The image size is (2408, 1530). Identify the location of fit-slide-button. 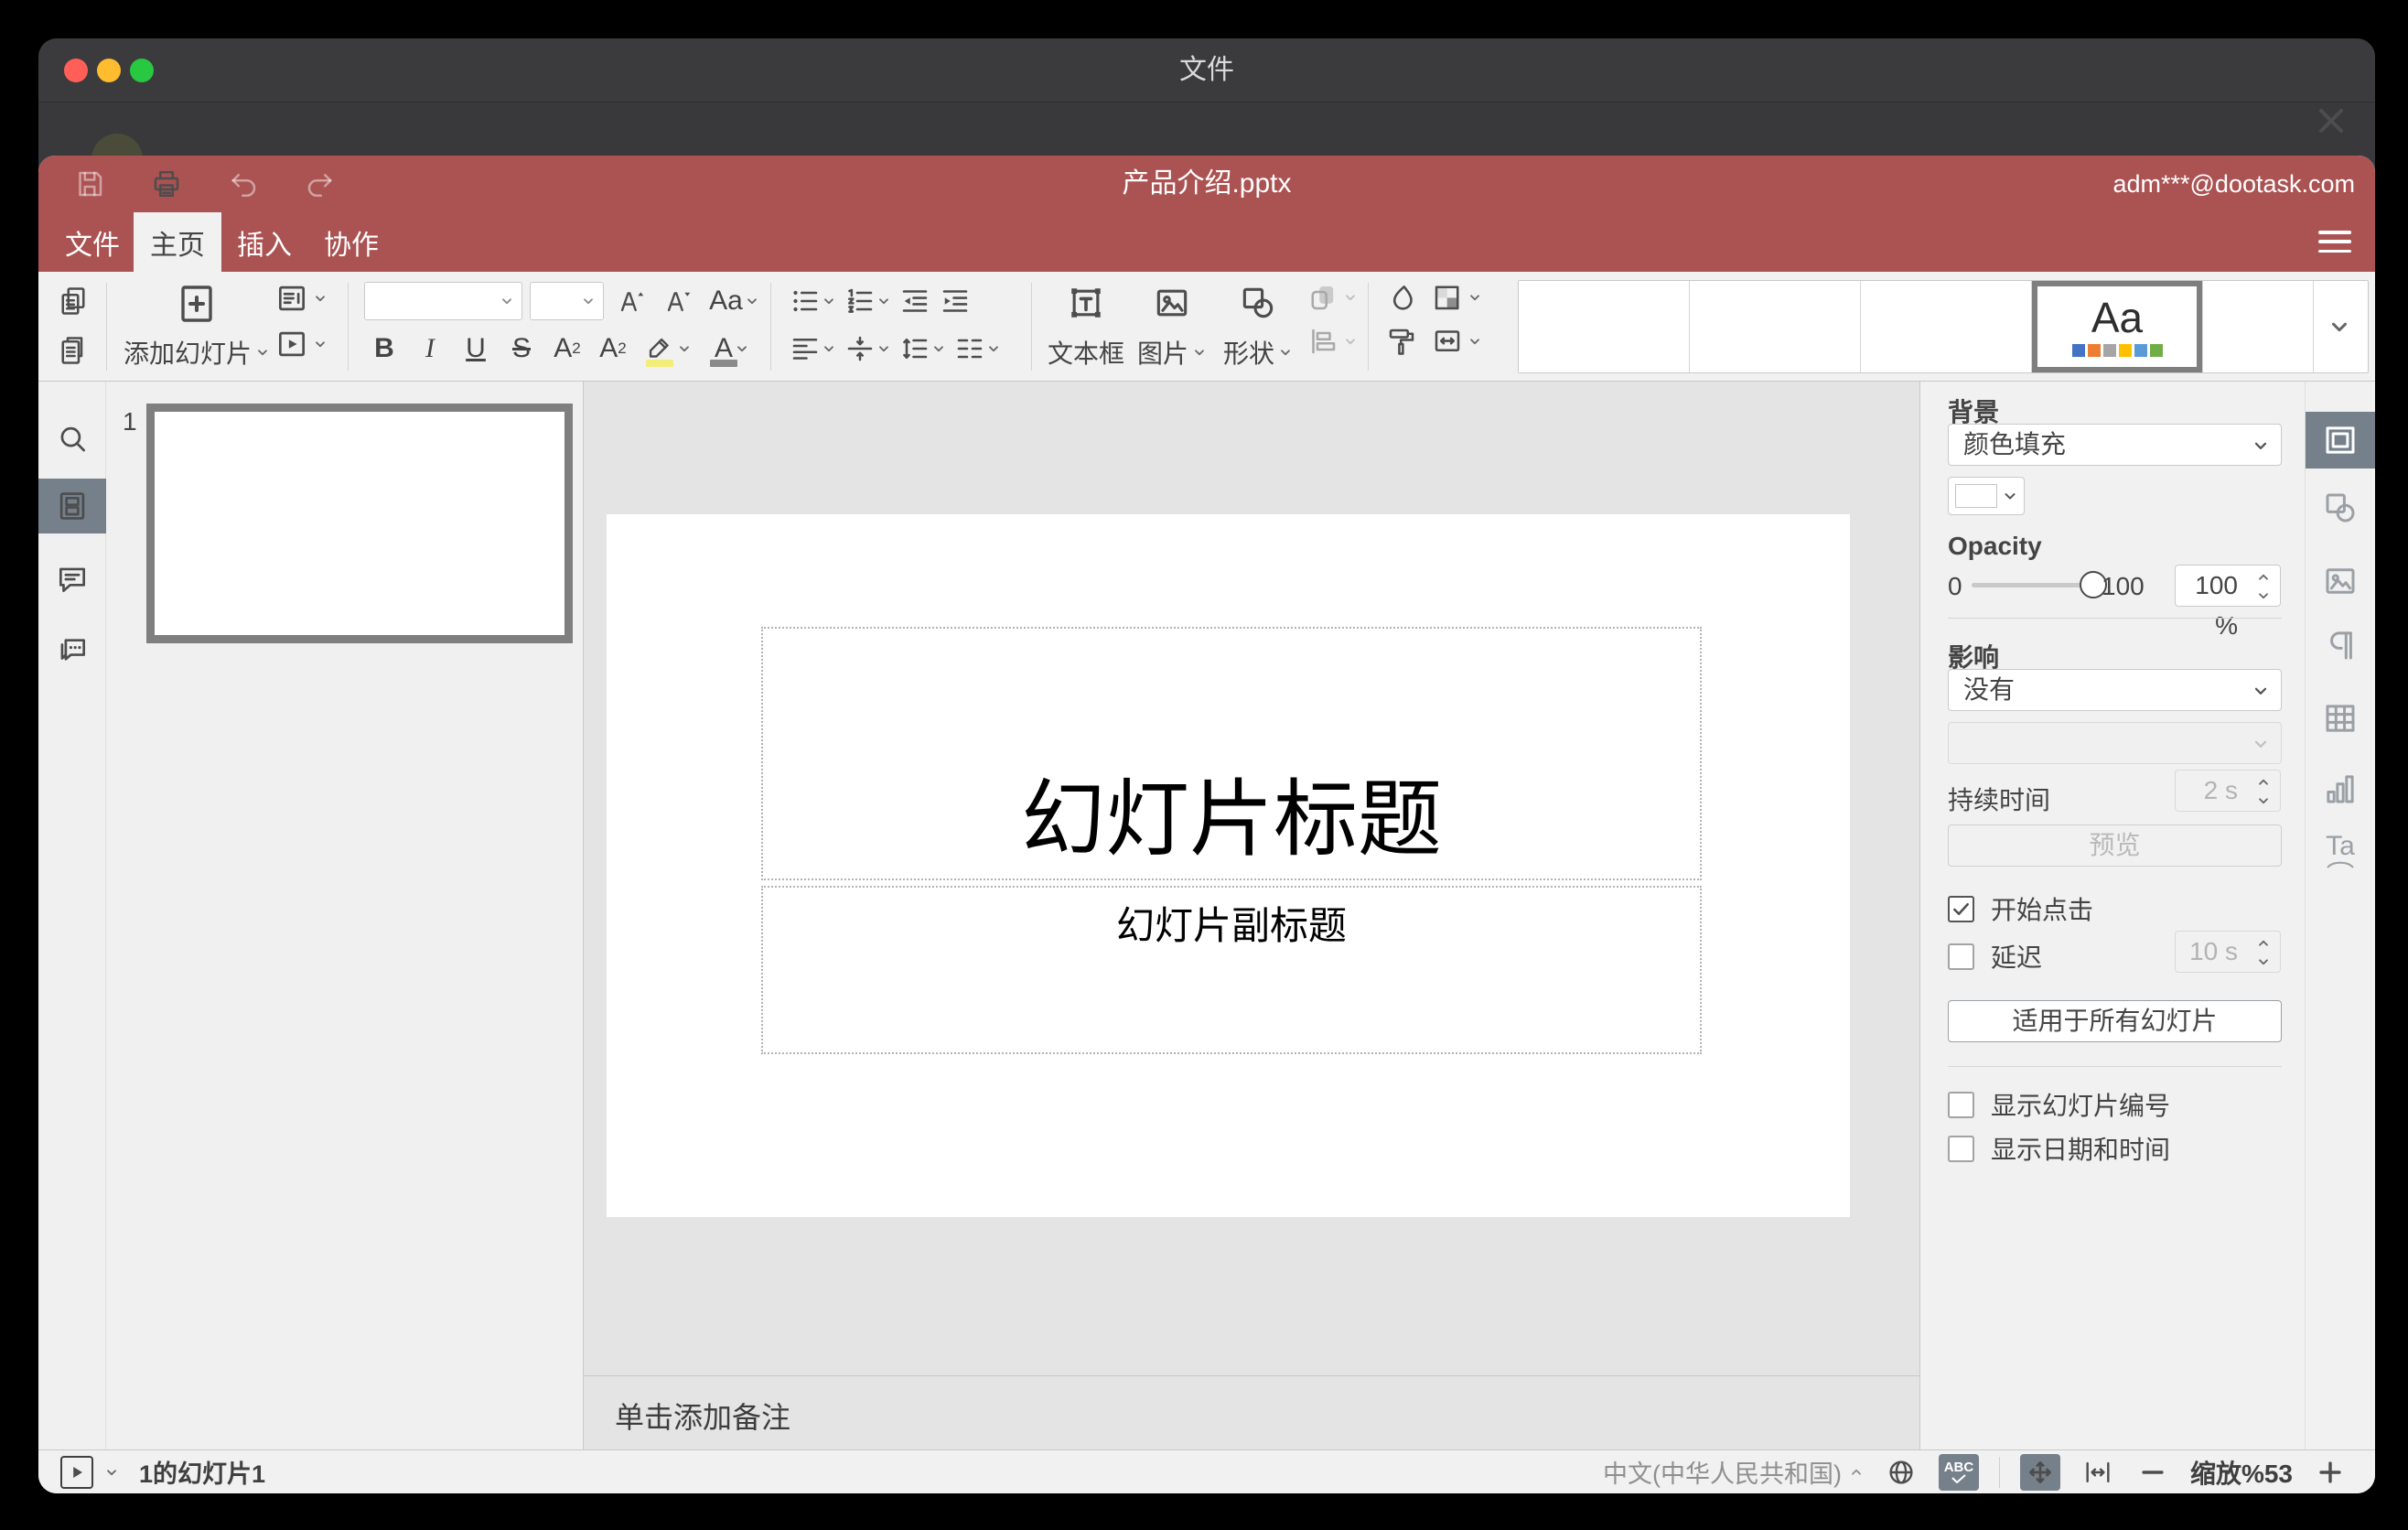
(2039, 1472).